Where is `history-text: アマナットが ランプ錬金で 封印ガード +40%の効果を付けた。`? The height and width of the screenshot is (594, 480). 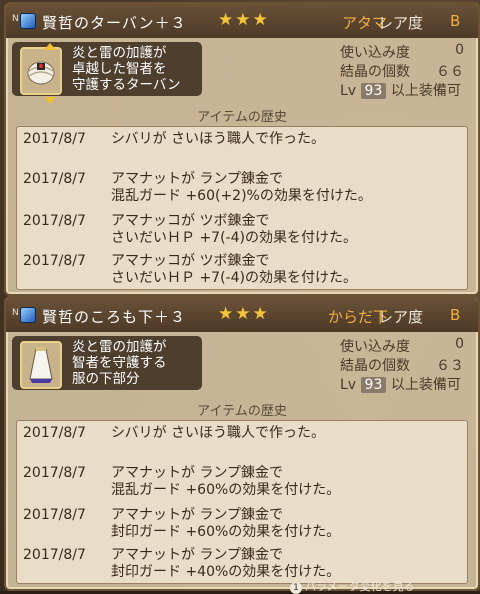 history-text: アマナットが ランプ錬金で 封印ガード +40%の効果を付けた。 is located at coordinates (226, 563).